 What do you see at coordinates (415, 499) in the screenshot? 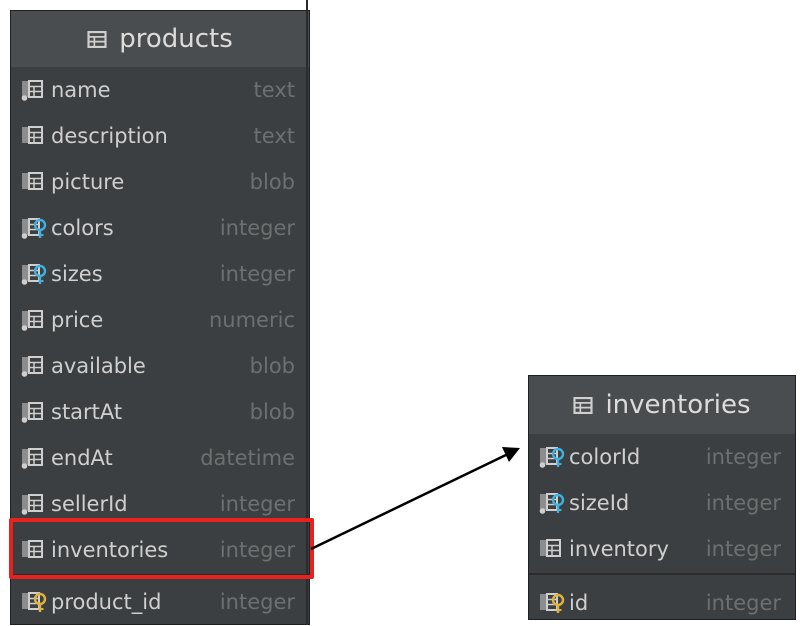
I see `relationship-arrow` at bounding box center [415, 499].